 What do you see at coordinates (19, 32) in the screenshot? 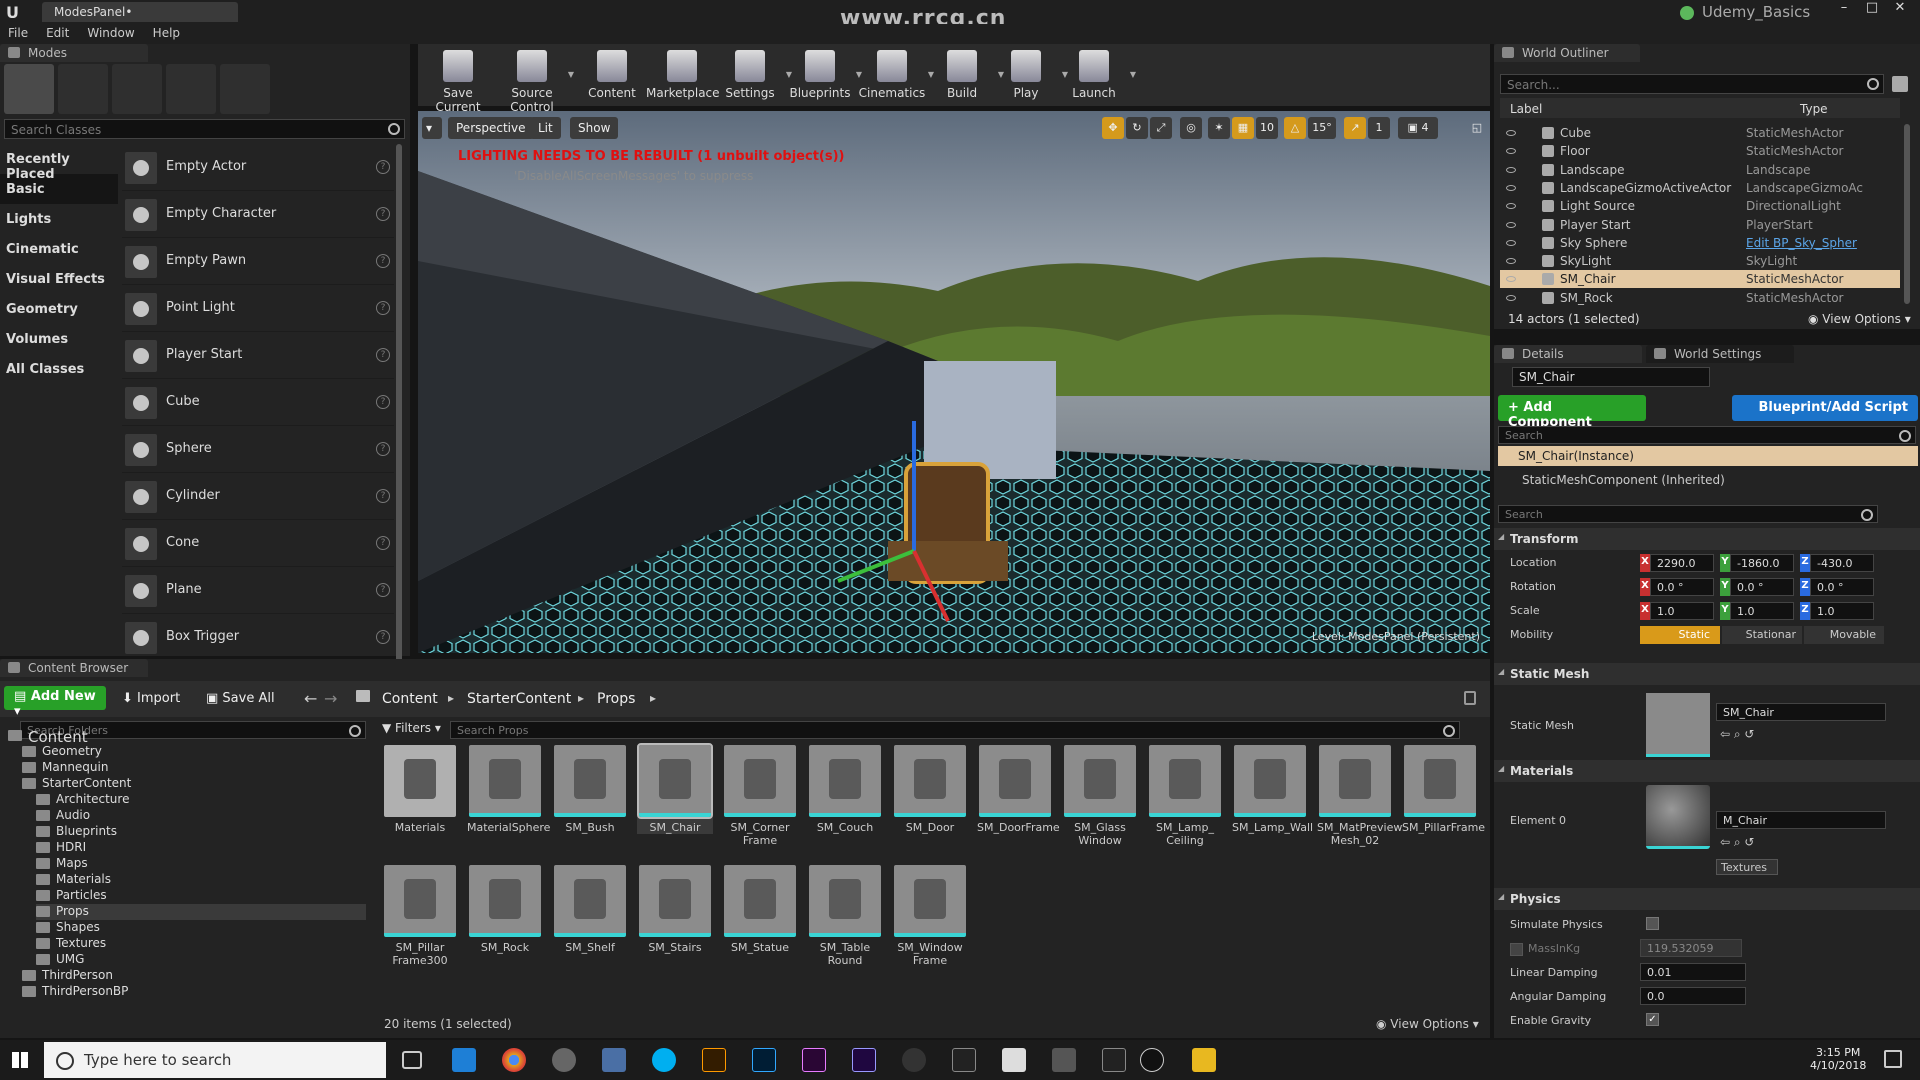
I see `menu-file: File` at bounding box center [19, 32].